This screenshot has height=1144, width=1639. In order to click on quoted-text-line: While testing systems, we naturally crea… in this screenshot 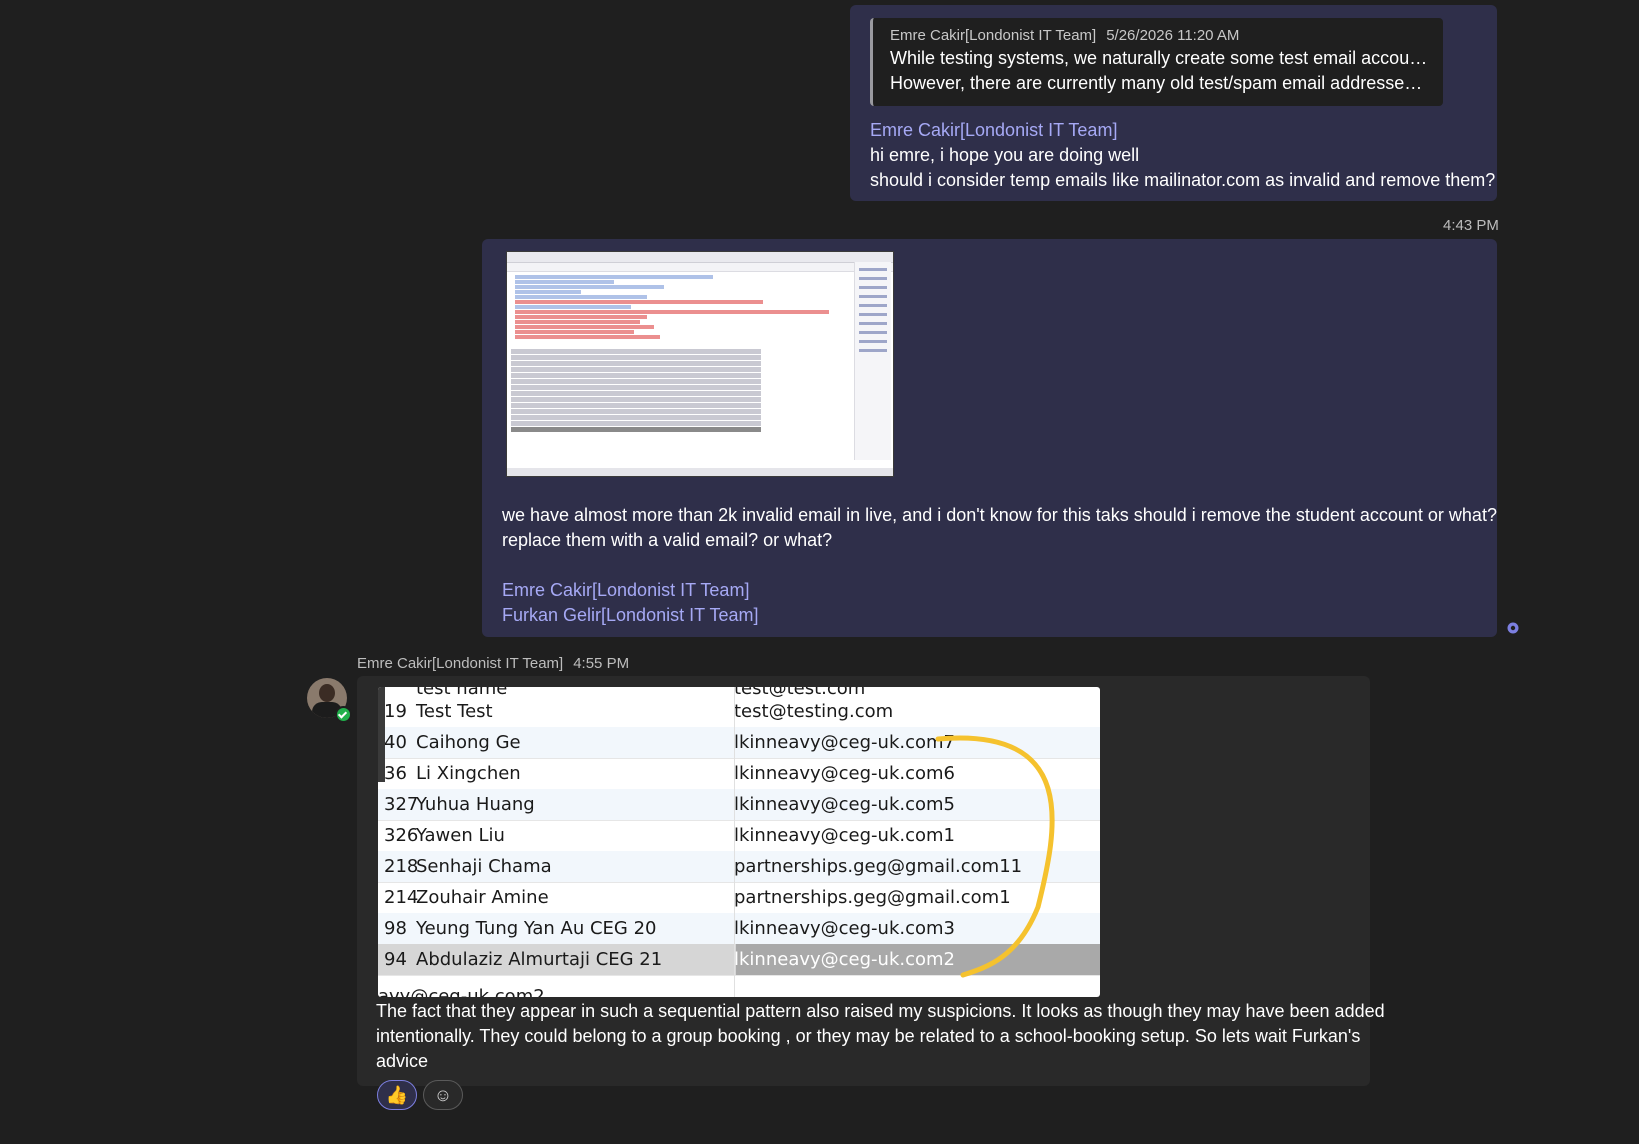, I will do `click(1160, 58)`.